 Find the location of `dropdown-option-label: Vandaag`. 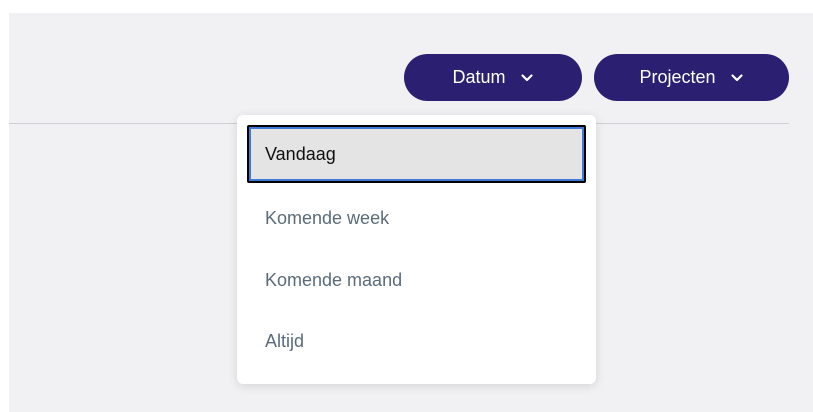

dropdown-option-label: Vandaag is located at coordinates (300, 153).